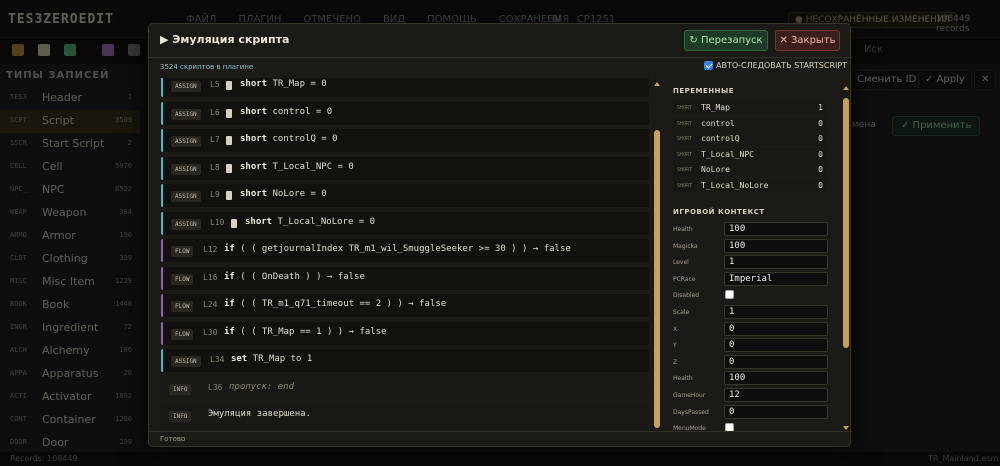 The width and height of the screenshot is (1000, 466). What do you see at coordinates (820, 154) in the screenshot?
I see `variable-value: 0` at bounding box center [820, 154].